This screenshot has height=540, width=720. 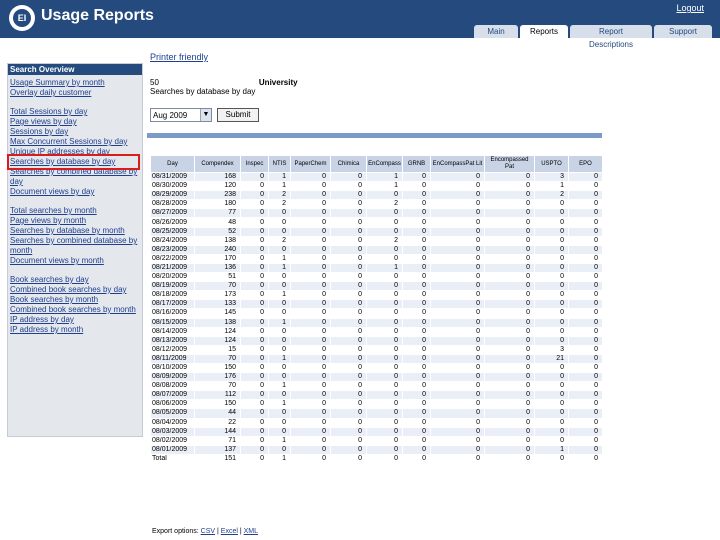 I want to click on sidebar-link: Page views by month, so click(x=75, y=221).